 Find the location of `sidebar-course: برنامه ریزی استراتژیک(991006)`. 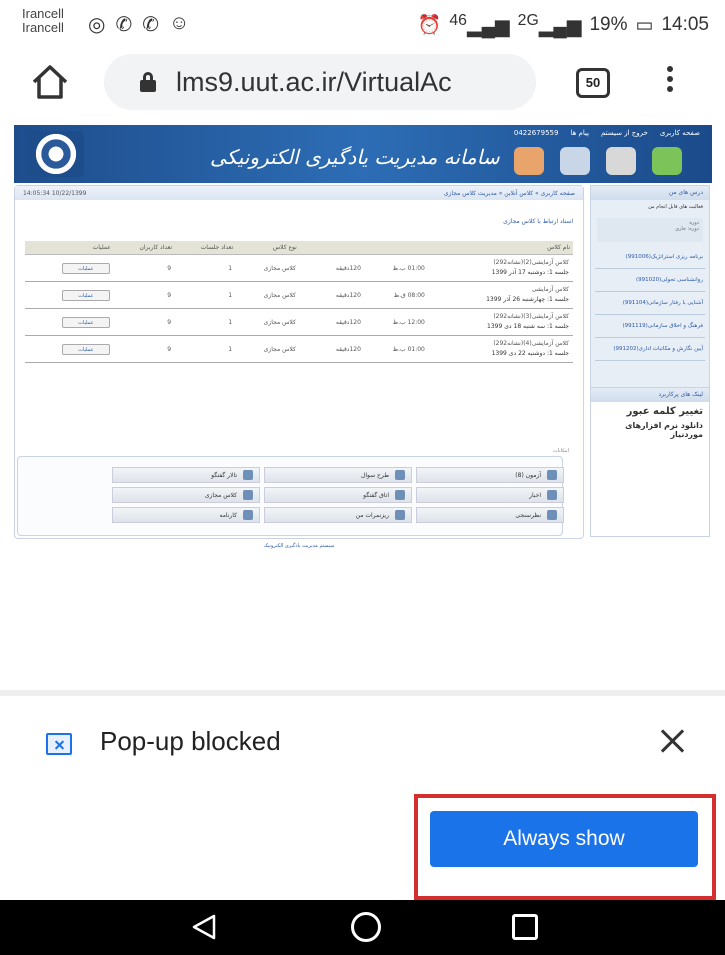

sidebar-course: برنامه ریزی استراتژیک(991006) is located at coordinates (650, 257).